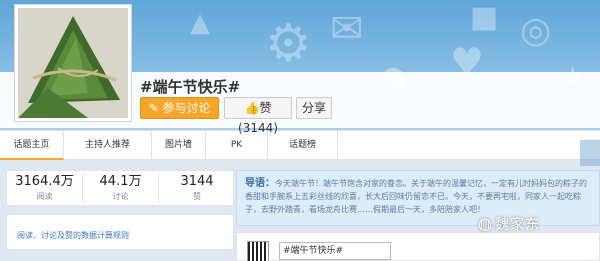 Image resolution: width=600 pixels, height=261 pixels. What do you see at coordinates (44, 196) in the screenshot?
I see `stat-reads-label: 阅读` at bounding box center [44, 196].